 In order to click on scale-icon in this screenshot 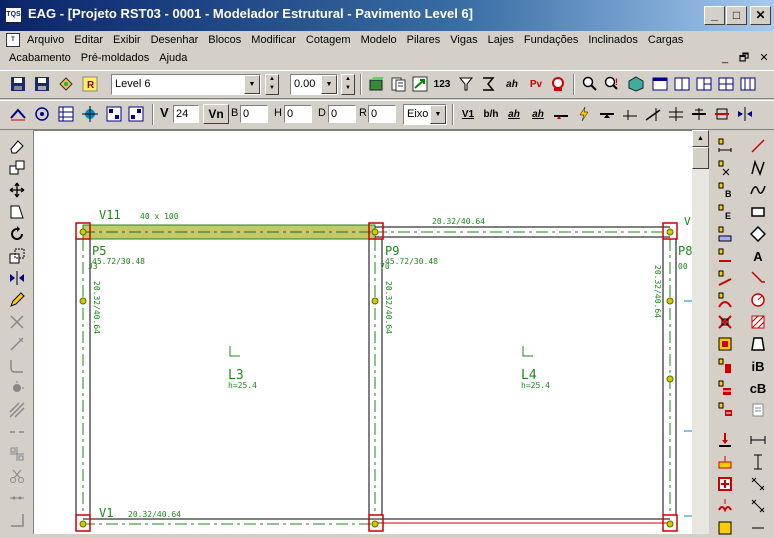, I will do `click(17, 256)`.